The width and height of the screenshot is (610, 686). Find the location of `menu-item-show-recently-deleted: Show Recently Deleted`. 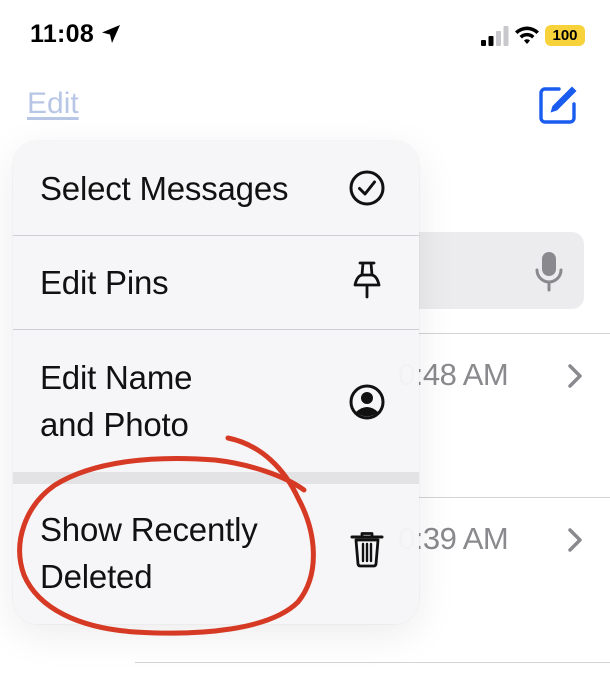

menu-item-show-recently-deleted: Show Recently Deleted is located at coordinates (216, 554).